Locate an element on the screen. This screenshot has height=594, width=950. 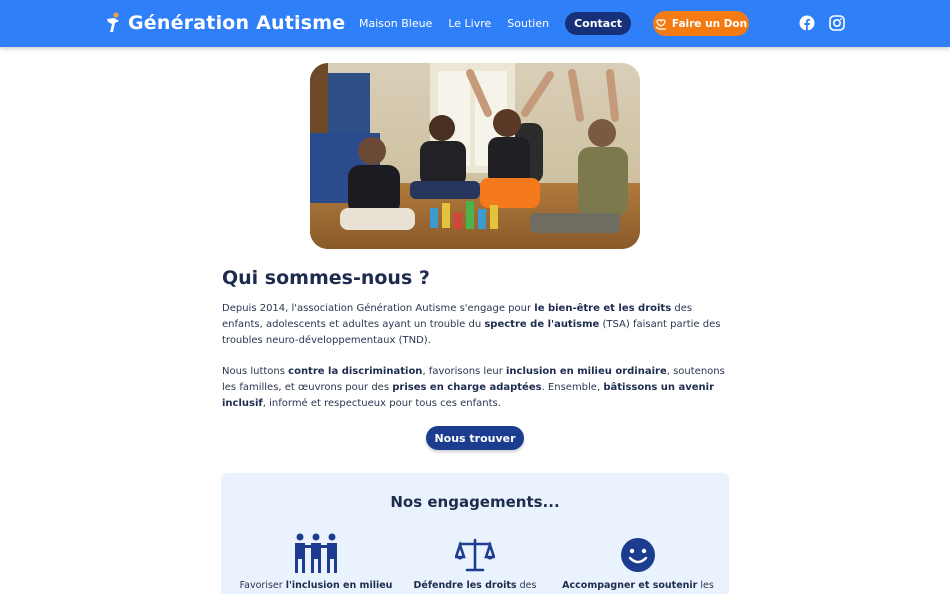
hero-photo is located at coordinates (475, 156).